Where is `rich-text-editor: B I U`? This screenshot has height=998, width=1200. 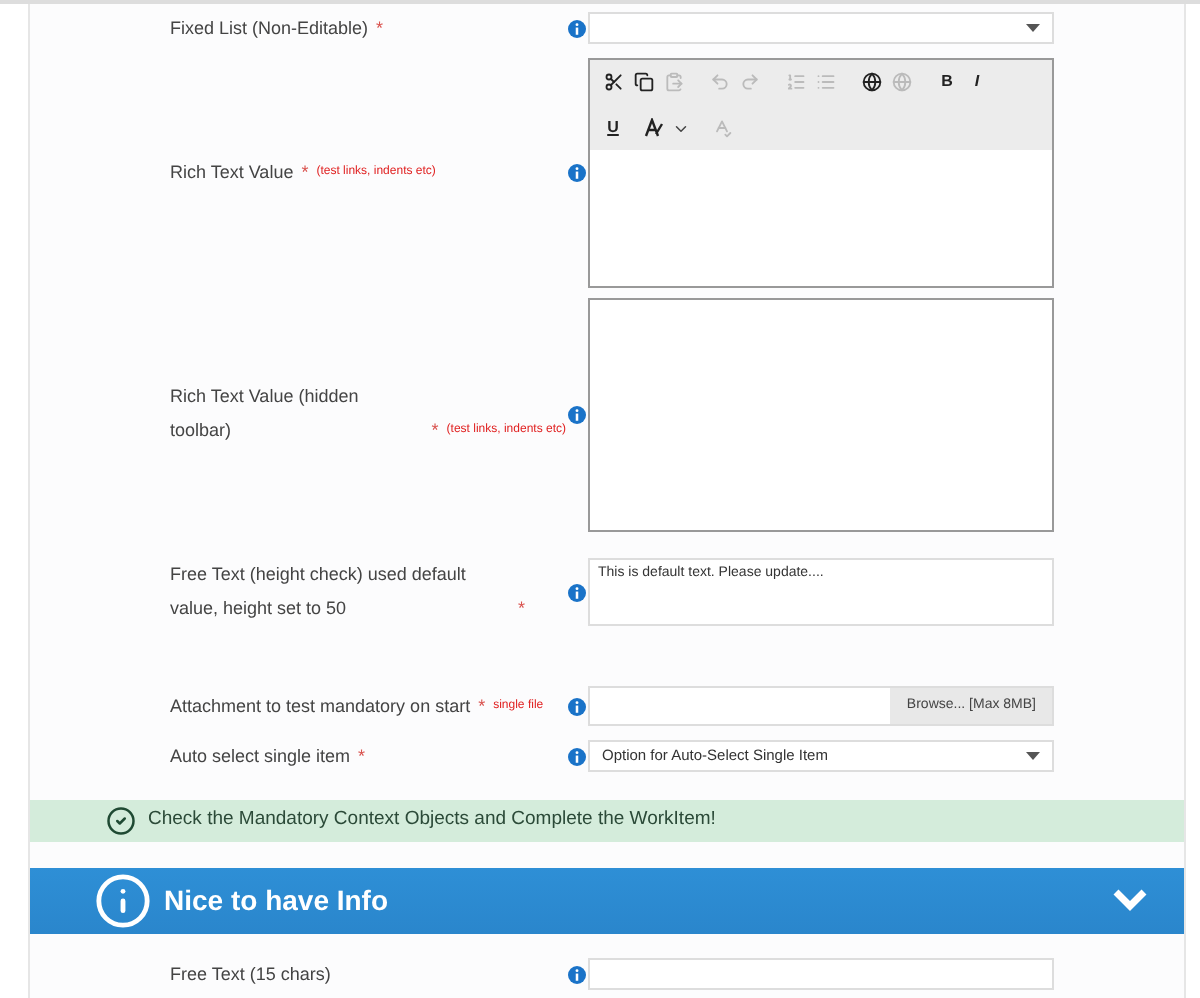
rich-text-editor: B I U is located at coordinates (821, 172).